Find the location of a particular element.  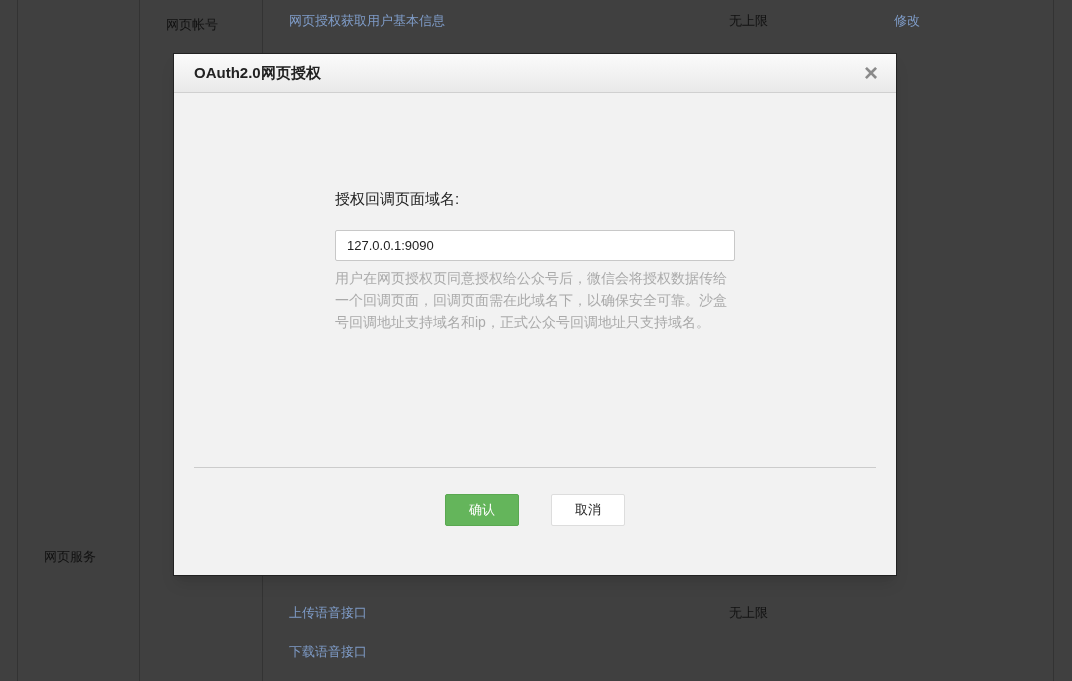

api-link: 上传语音接口 is located at coordinates (509, 612).